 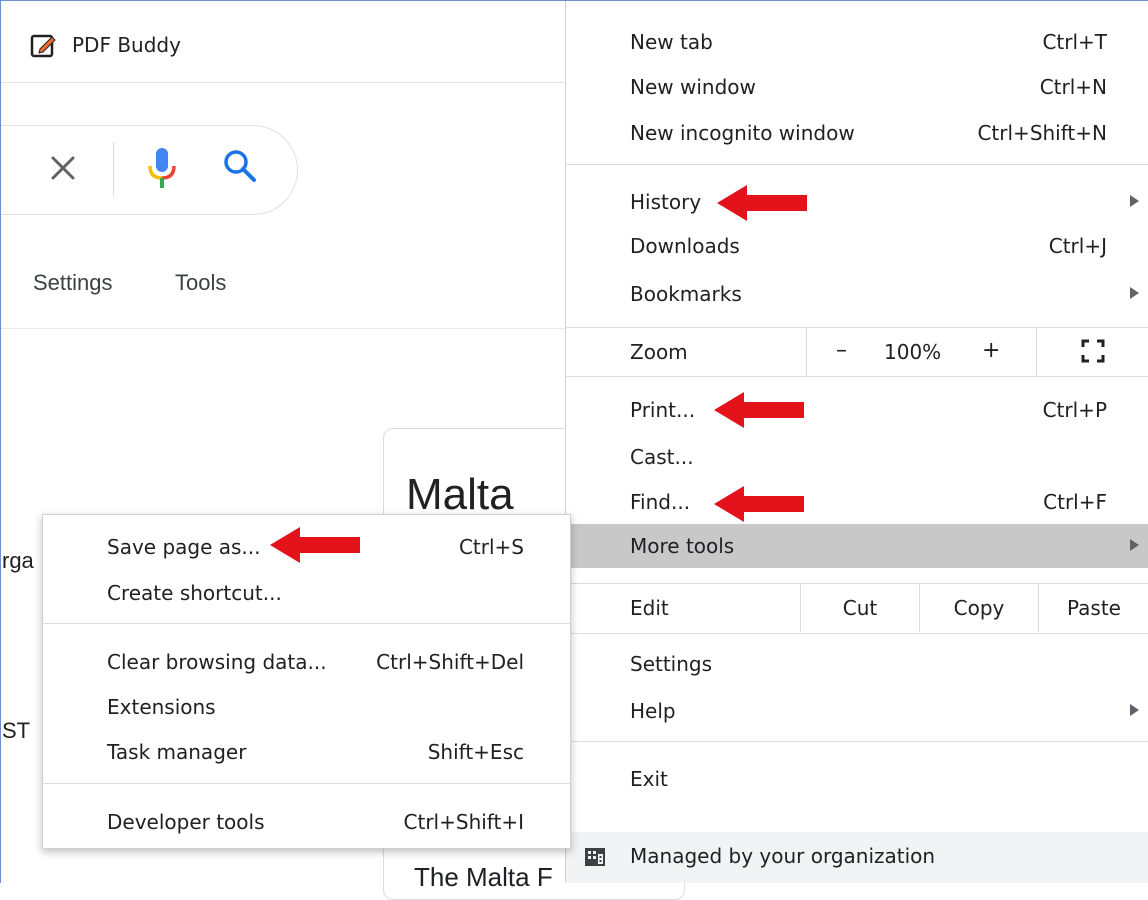 What do you see at coordinates (857, 502) in the screenshot?
I see `menu-item-find: Find... Ctrl+F` at bounding box center [857, 502].